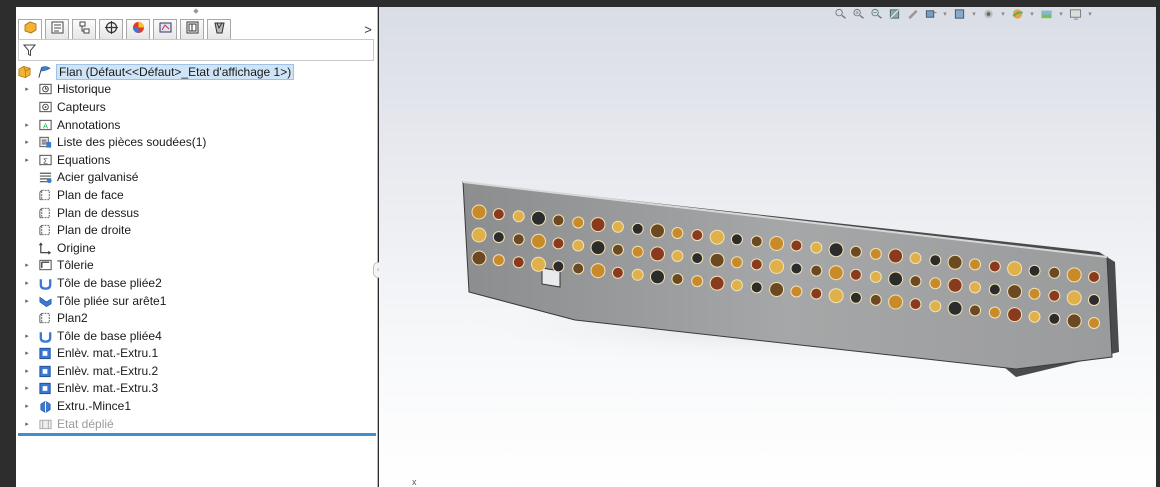 The height and width of the screenshot is (487, 1160). What do you see at coordinates (197, 354) in the screenshot?
I see `tree-item: ▸ Enlèv. mat.-Extru.1` at bounding box center [197, 354].